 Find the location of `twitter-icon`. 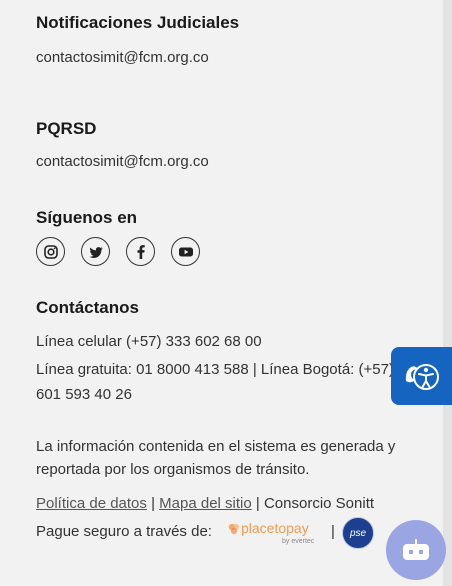

twitter-icon is located at coordinates (95, 251).